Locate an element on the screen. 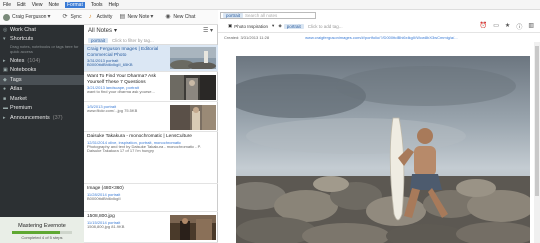 The height and width of the screenshot is (243, 540). sidebar-item-label: Tags is located at coordinates (16, 79).